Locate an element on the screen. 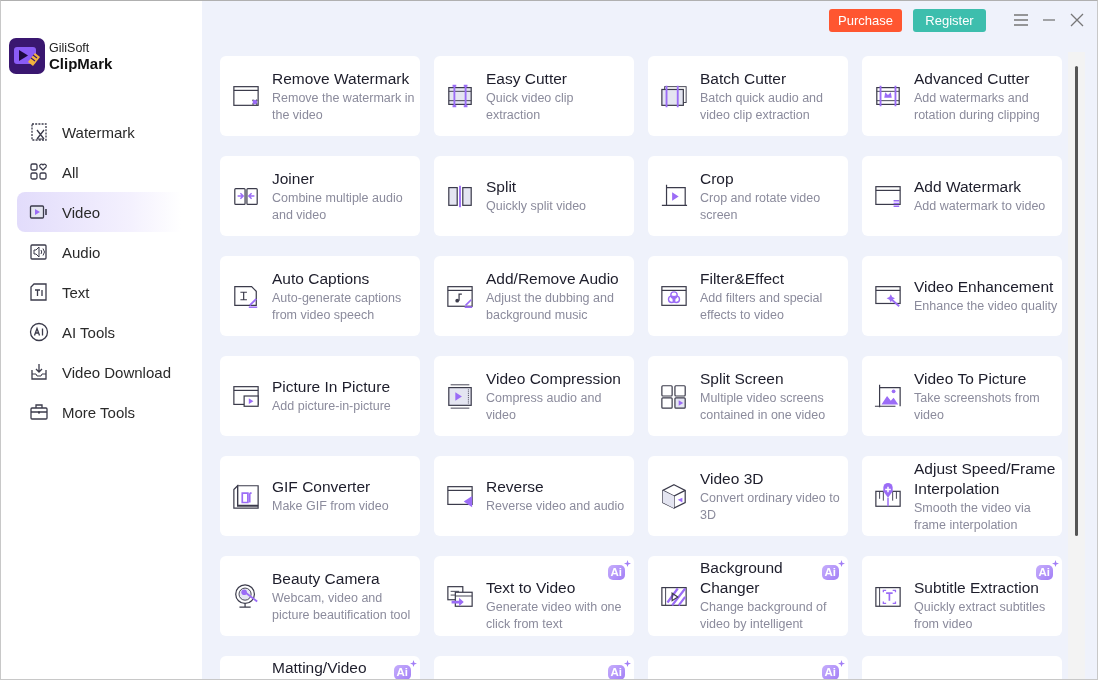 The width and height of the screenshot is (1098, 680). tool-title: Matting/Video is located at coordinates (319, 668).